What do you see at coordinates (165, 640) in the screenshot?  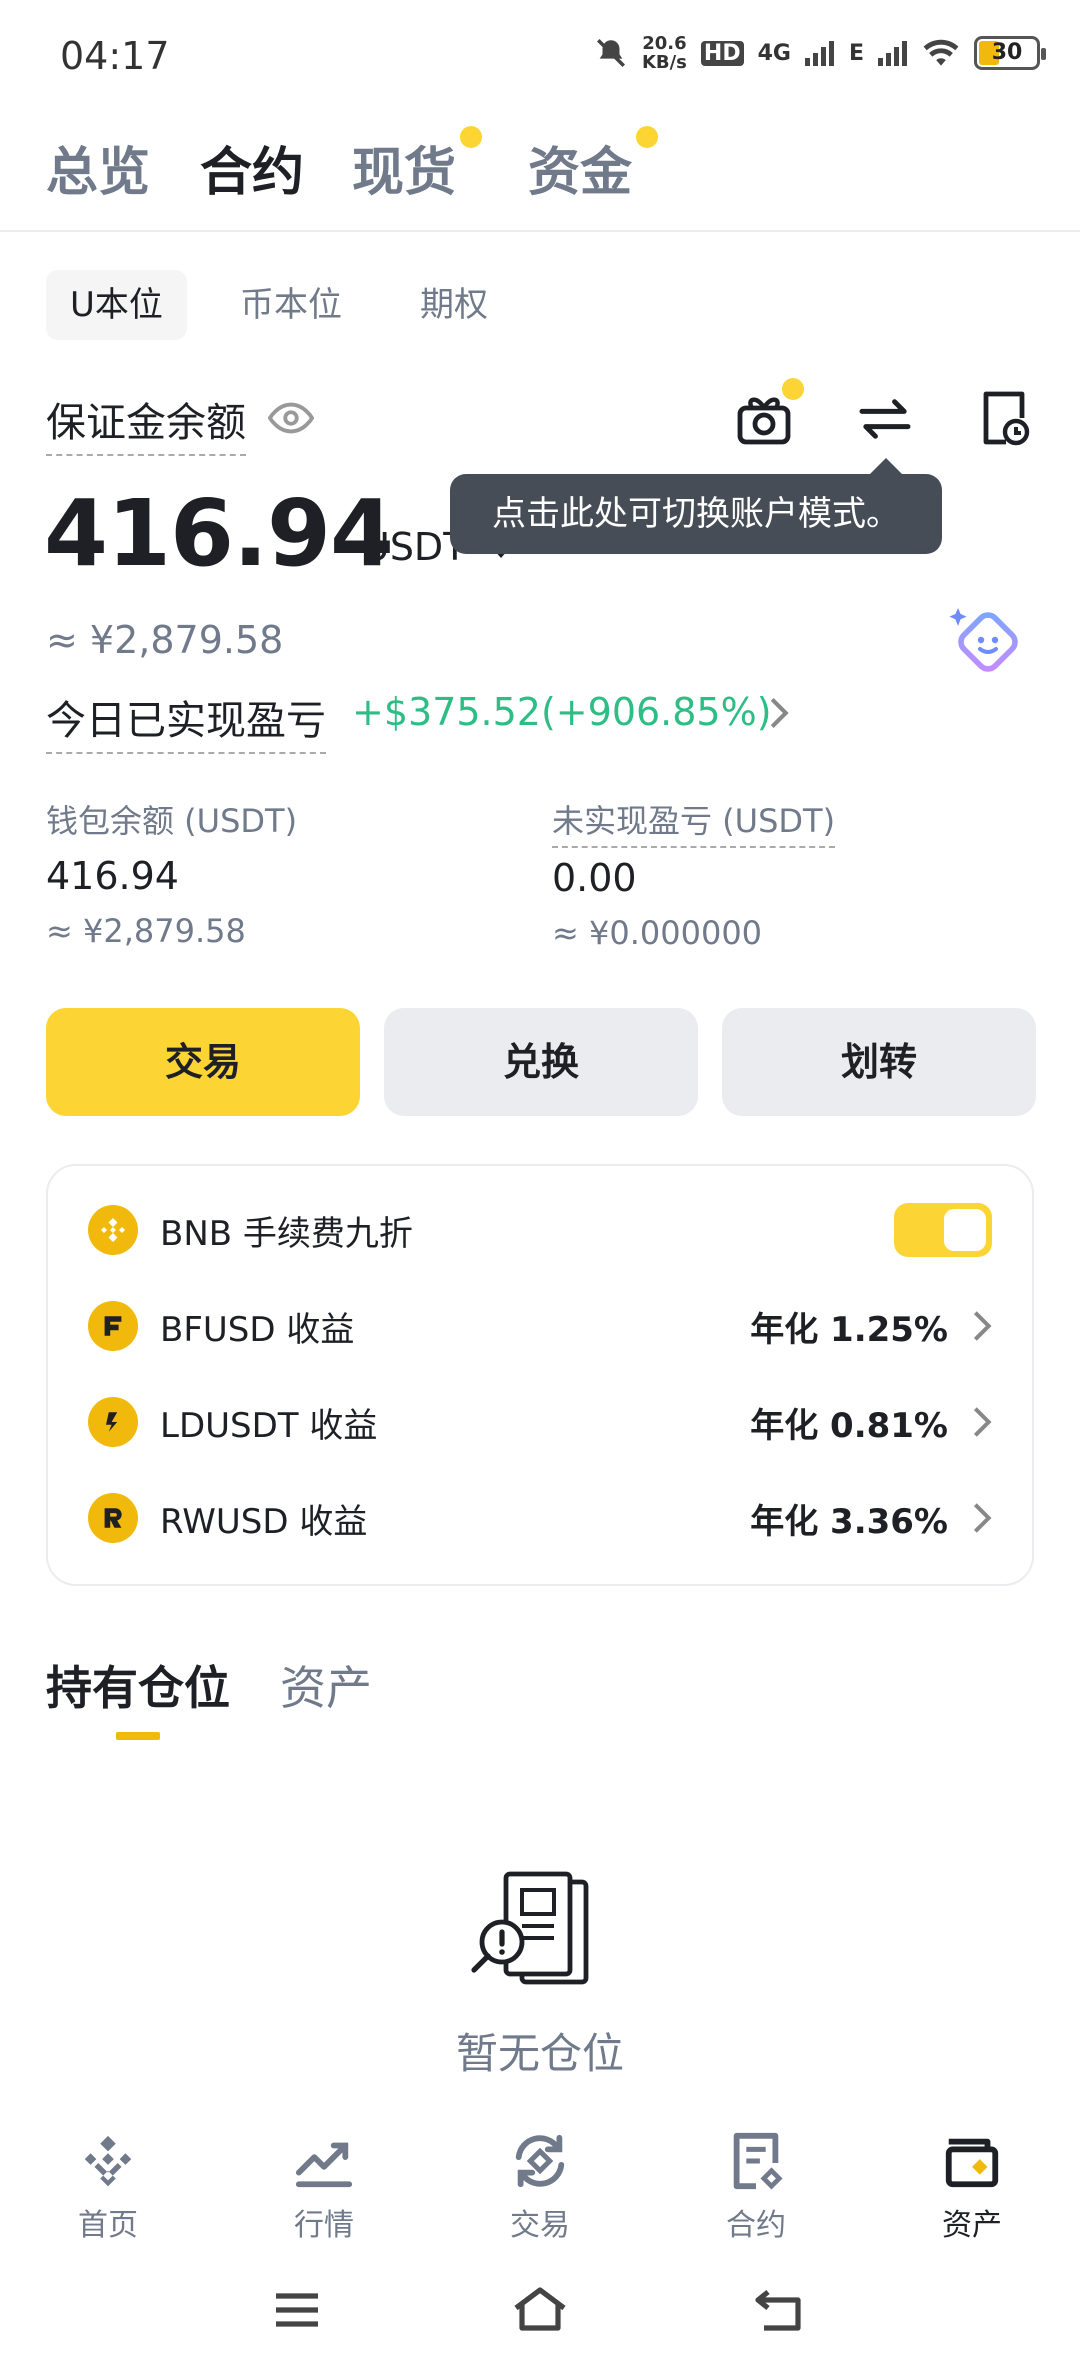 I see `balance-cny: ≈ ¥2,879.58` at bounding box center [165, 640].